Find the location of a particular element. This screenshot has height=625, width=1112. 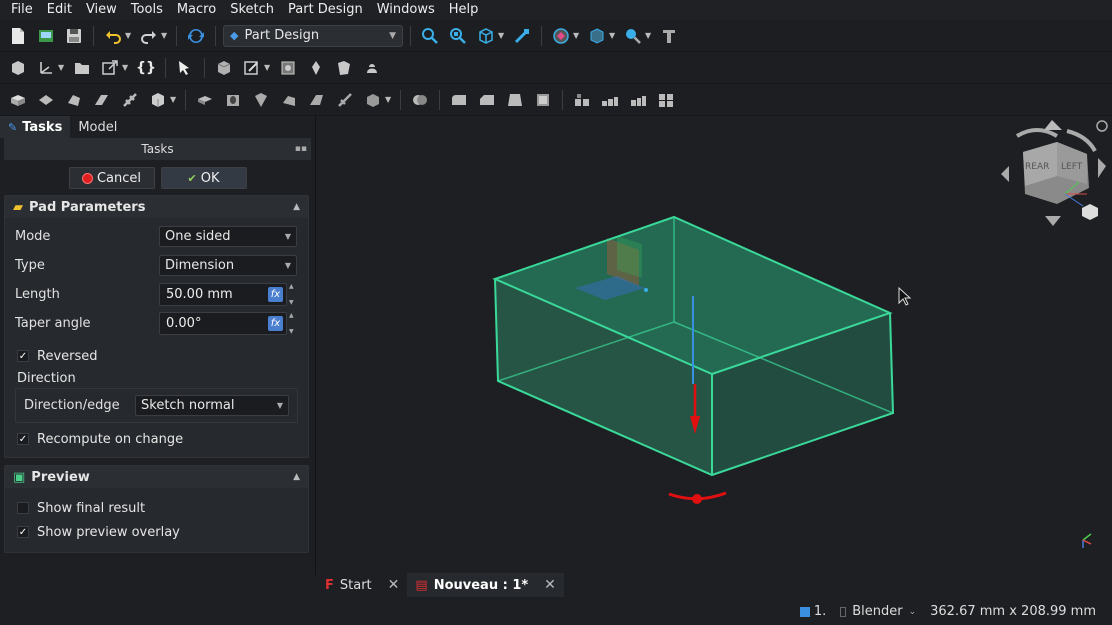

whats-this-icon is located at coordinates (669, 36).